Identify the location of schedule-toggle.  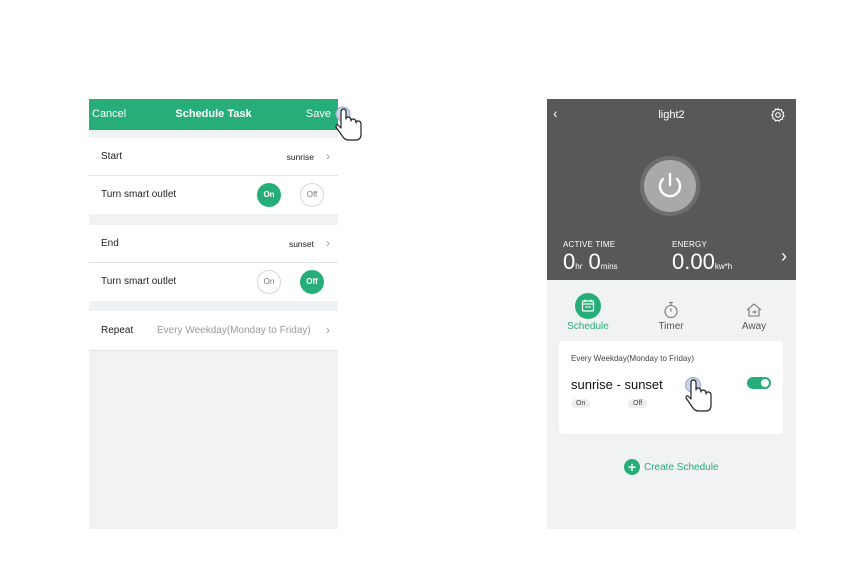
(759, 383).